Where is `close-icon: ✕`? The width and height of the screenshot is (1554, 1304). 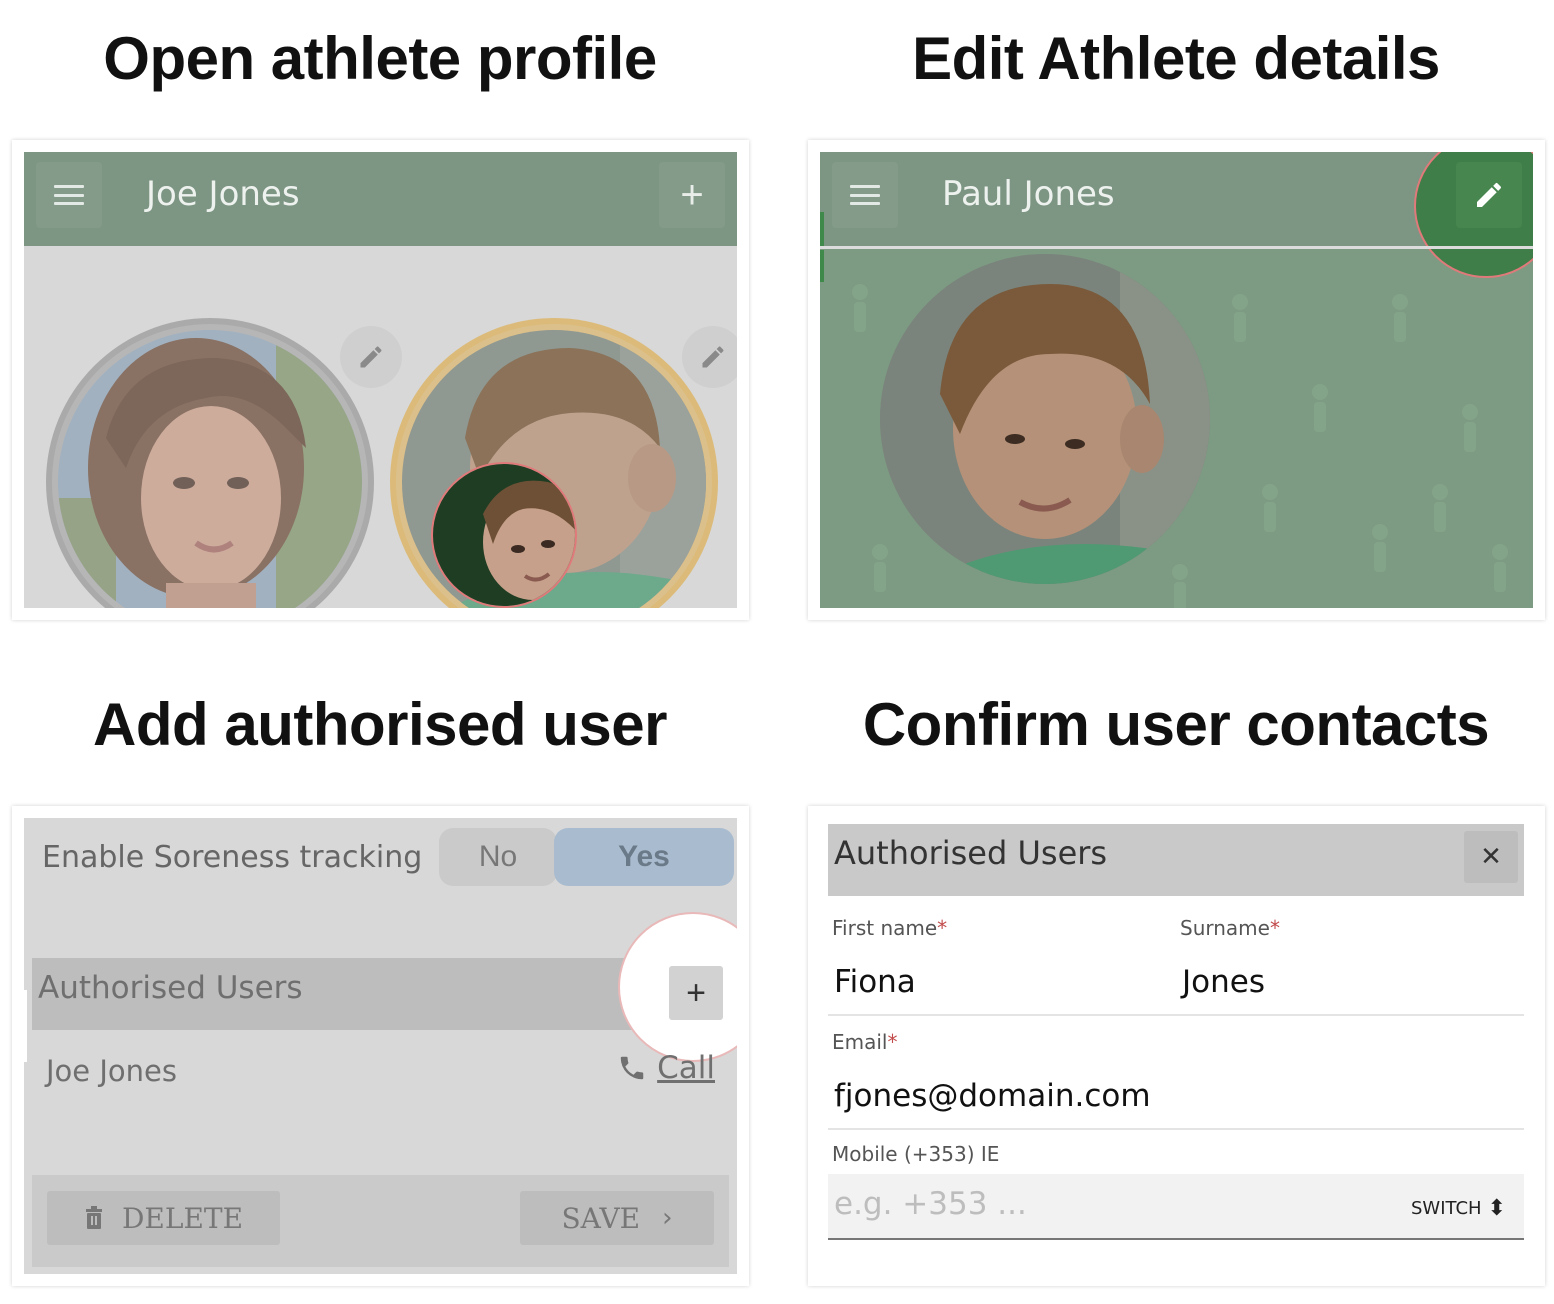
close-icon: ✕ is located at coordinates (1491, 857).